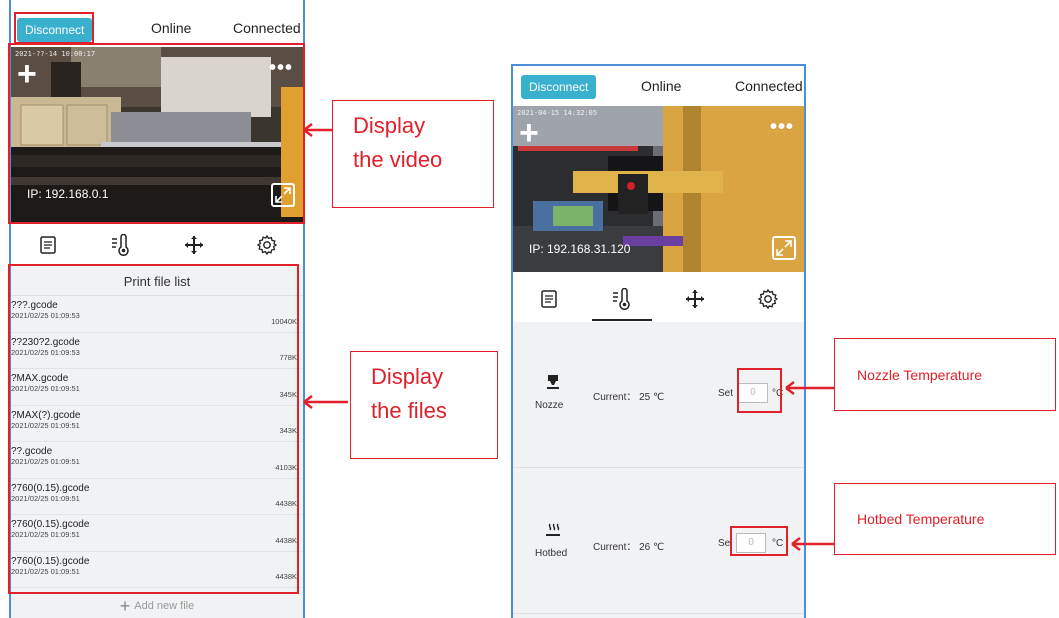 The image size is (1059, 618). I want to click on callout-text: Nozzle Temperature, so click(920, 374).